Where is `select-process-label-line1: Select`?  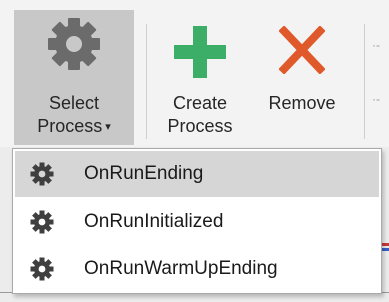
select-process-label-line1: Select is located at coordinates (74, 103).